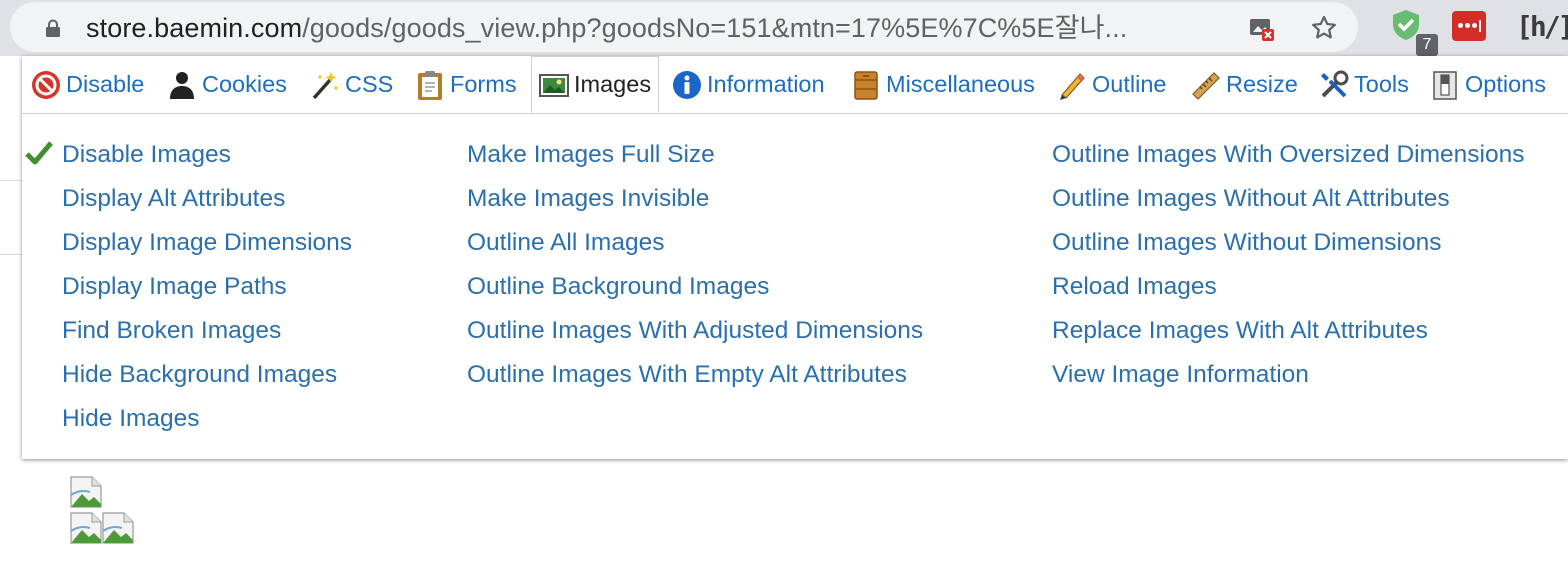  I want to click on url-host: store.baemin.com, so click(194, 28).